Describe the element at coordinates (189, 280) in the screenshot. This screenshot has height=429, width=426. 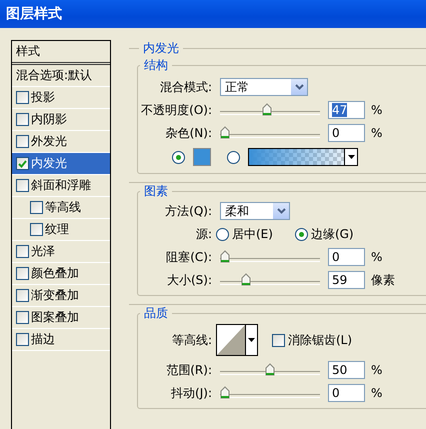
I see `field-label: 大小(S):` at that location.